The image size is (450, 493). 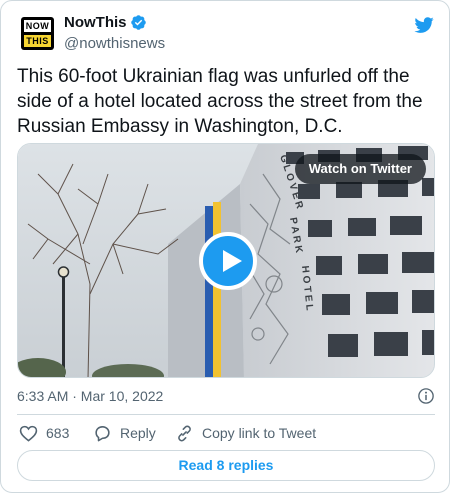 I want to click on read-replies-button: Read 8 replies, so click(x=226, y=465).